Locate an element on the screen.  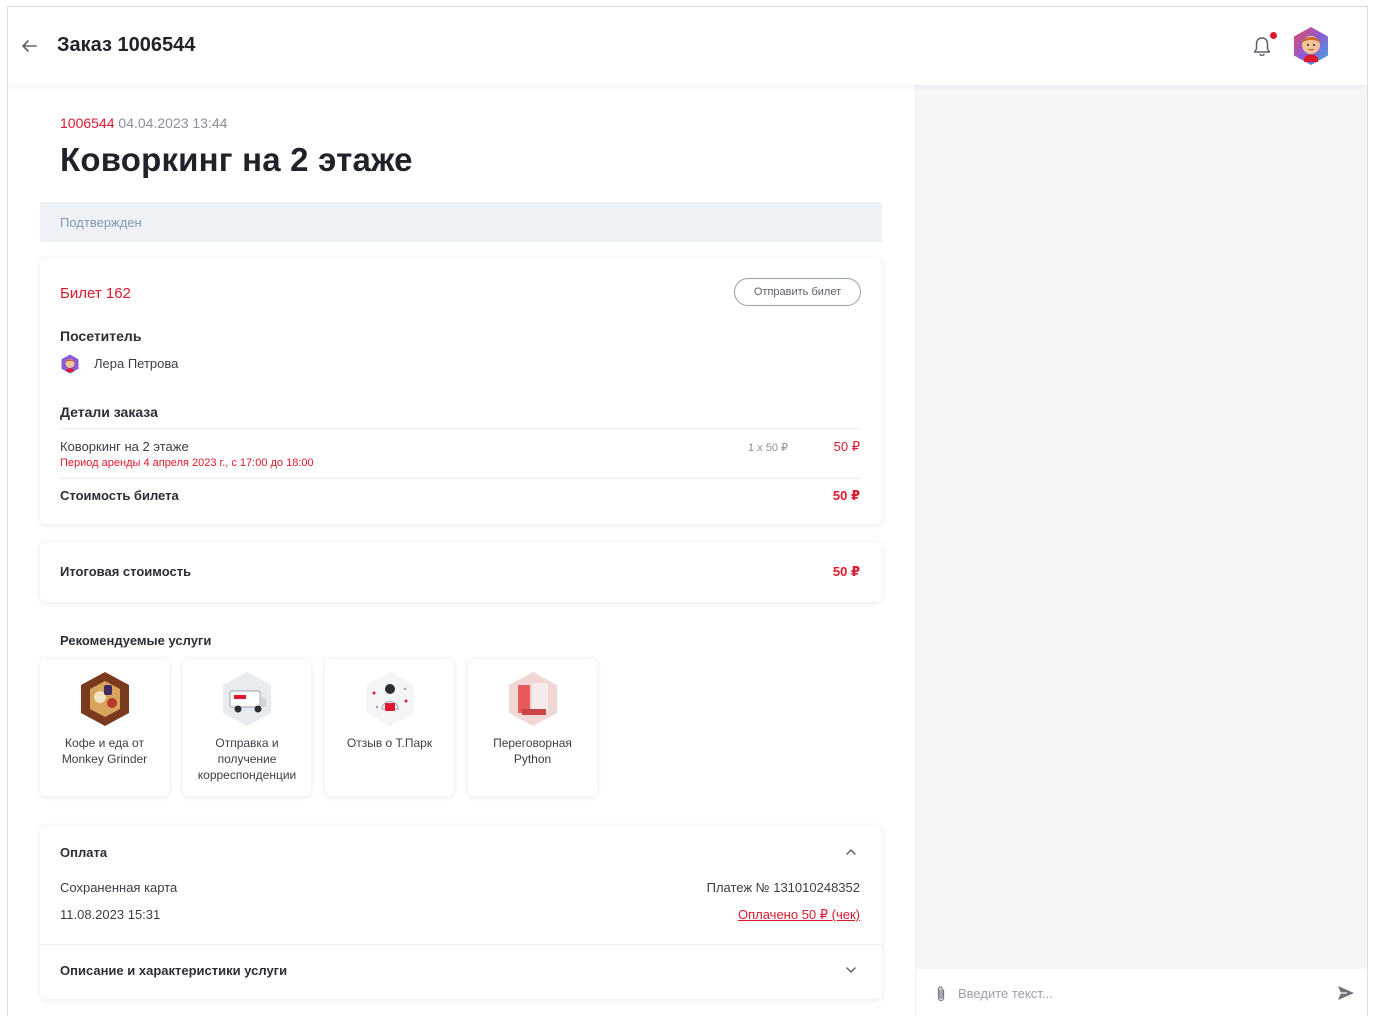
service-tile-label: Отправка и получение корреспонденции is located at coordinates (247, 759).